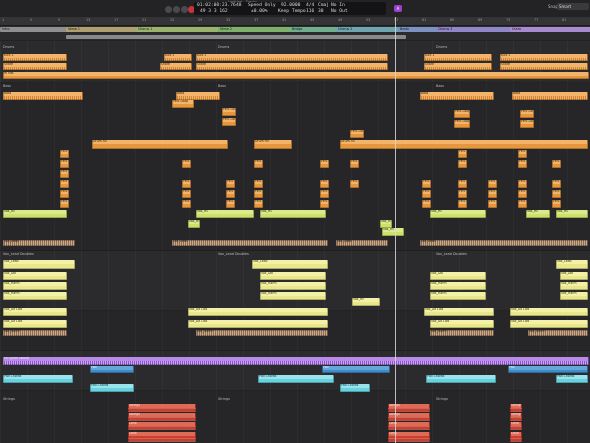 This screenshot has height=443, width=590. What do you see at coordinates (184, 9) in the screenshot?
I see `stop-button` at bounding box center [184, 9].